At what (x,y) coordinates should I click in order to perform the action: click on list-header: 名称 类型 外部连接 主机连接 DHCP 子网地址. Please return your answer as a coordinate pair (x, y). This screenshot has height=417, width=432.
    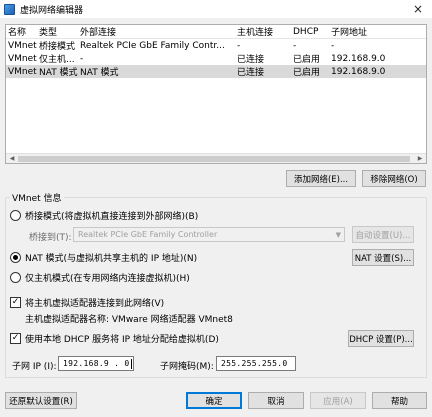
    Looking at the image, I should click on (216, 32).